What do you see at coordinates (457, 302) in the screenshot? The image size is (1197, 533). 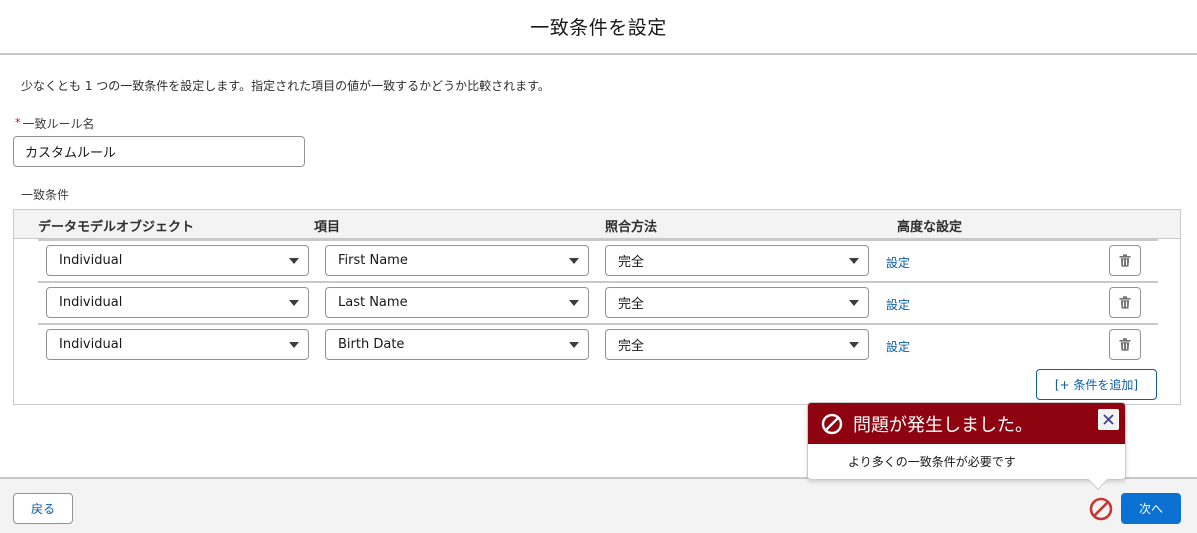 I see `field-select: Last Name` at bounding box center [457, 302].